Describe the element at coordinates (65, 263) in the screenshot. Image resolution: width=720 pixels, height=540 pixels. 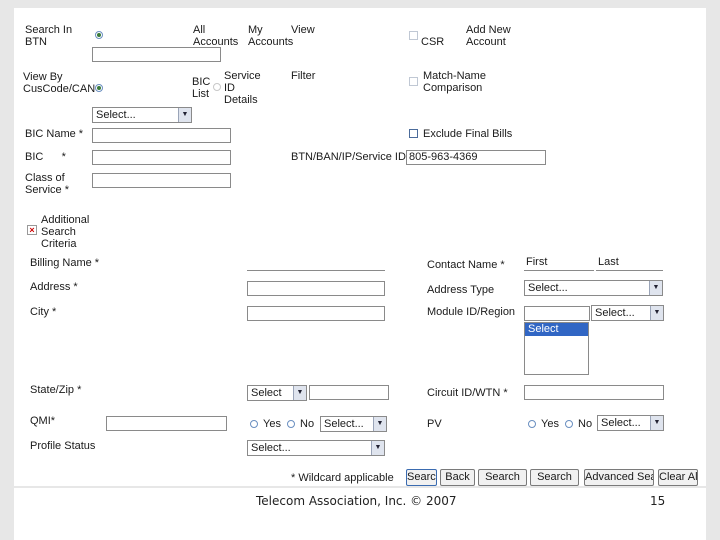
I see `billing-name-label: Billing Name *` at that location.